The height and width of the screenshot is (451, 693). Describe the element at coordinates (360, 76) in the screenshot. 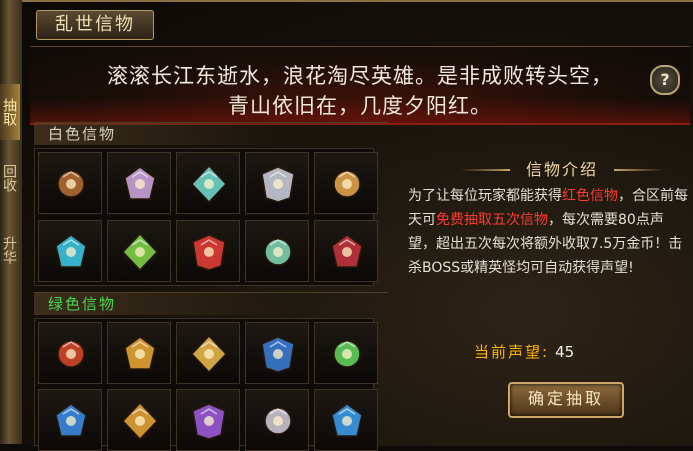

I see `poem-line-1: 滚滚长江东逝水，浪花淘尽英雄。是非成败转头空，` at that location.